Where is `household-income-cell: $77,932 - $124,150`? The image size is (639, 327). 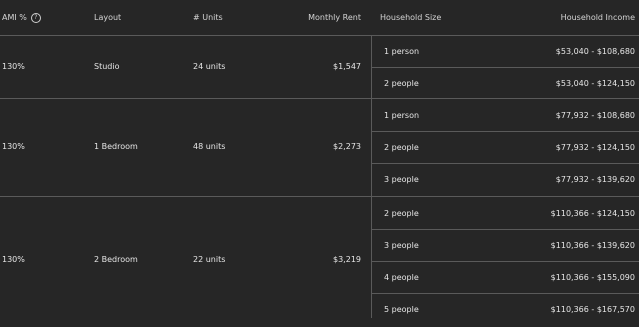
household-income-cell: $77,932 - $124,150 is located at coordinates (595, 147).